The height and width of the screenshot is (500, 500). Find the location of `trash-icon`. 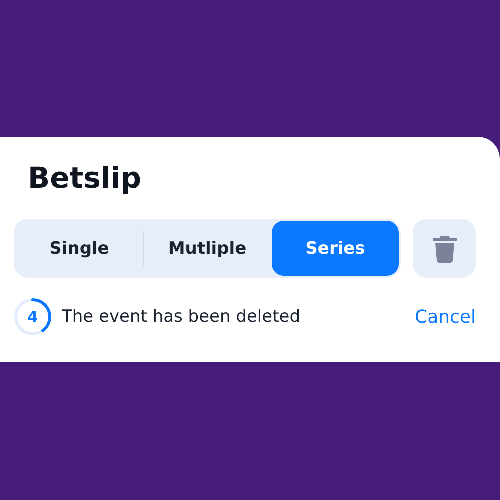

trash-icon is located at coordinates (444, 248).